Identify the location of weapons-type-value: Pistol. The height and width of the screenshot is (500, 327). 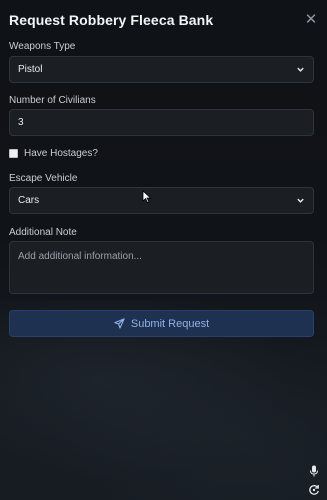
(30, 69).